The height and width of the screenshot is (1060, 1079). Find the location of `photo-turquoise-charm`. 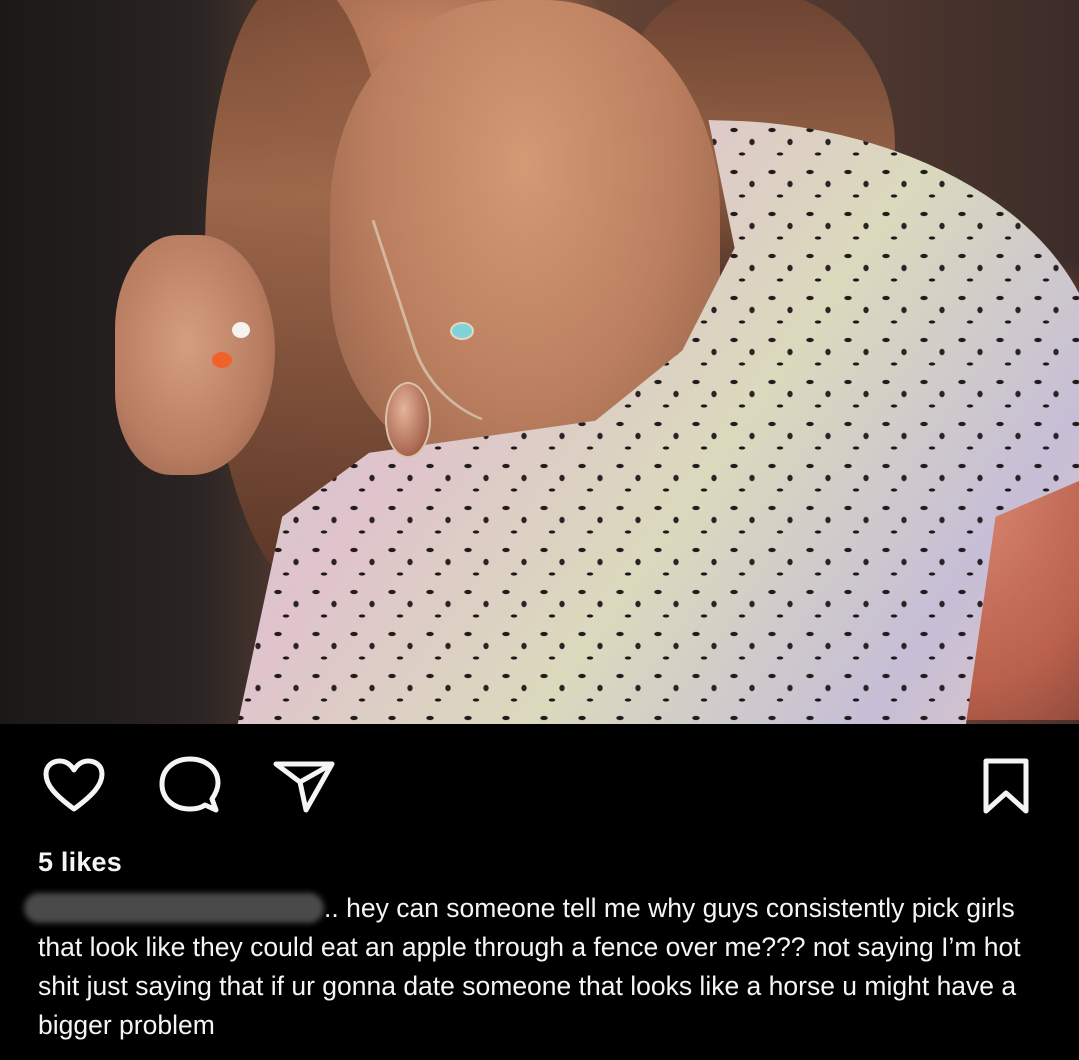

photo-turquoise-charm is located at coordinates (462, 331).